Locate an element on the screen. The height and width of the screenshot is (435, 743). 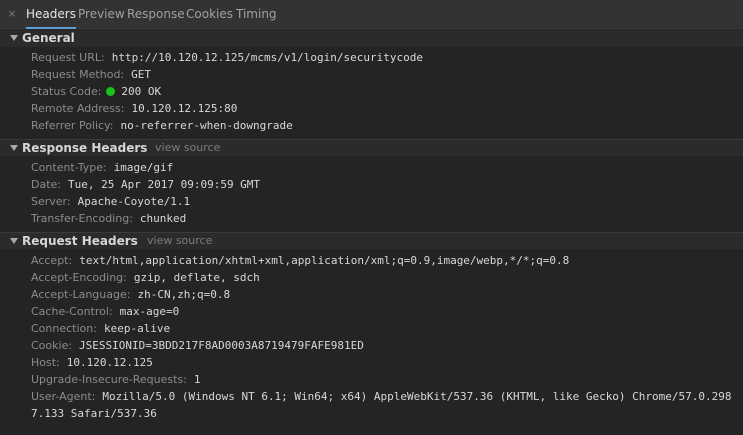
header-value: 10.120.12.125 is located at coordinates (109, 362).